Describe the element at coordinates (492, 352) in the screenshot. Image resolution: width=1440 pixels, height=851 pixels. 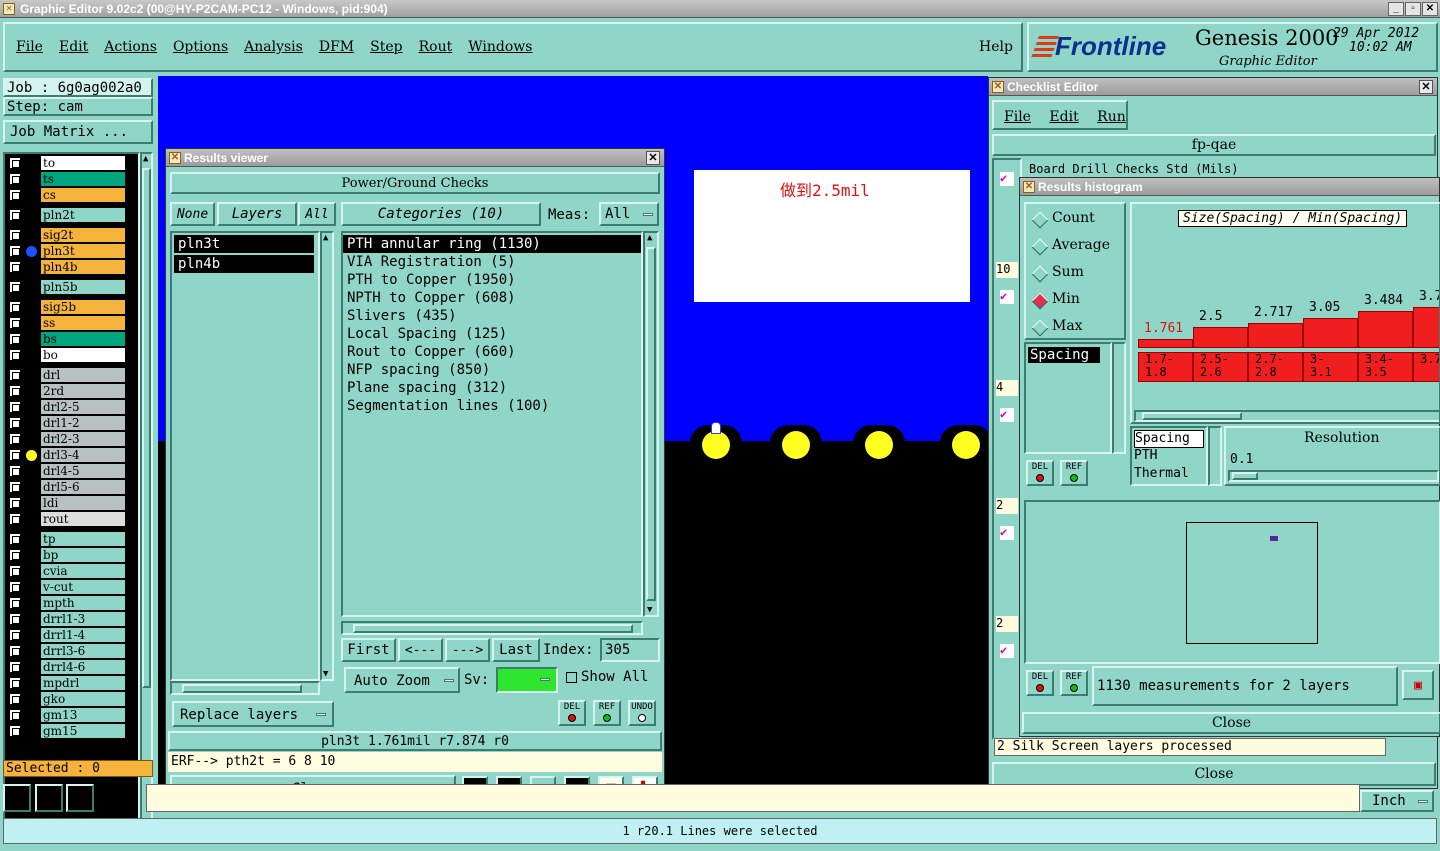
I see `category-item: Rout to Copper (660)` at that location.